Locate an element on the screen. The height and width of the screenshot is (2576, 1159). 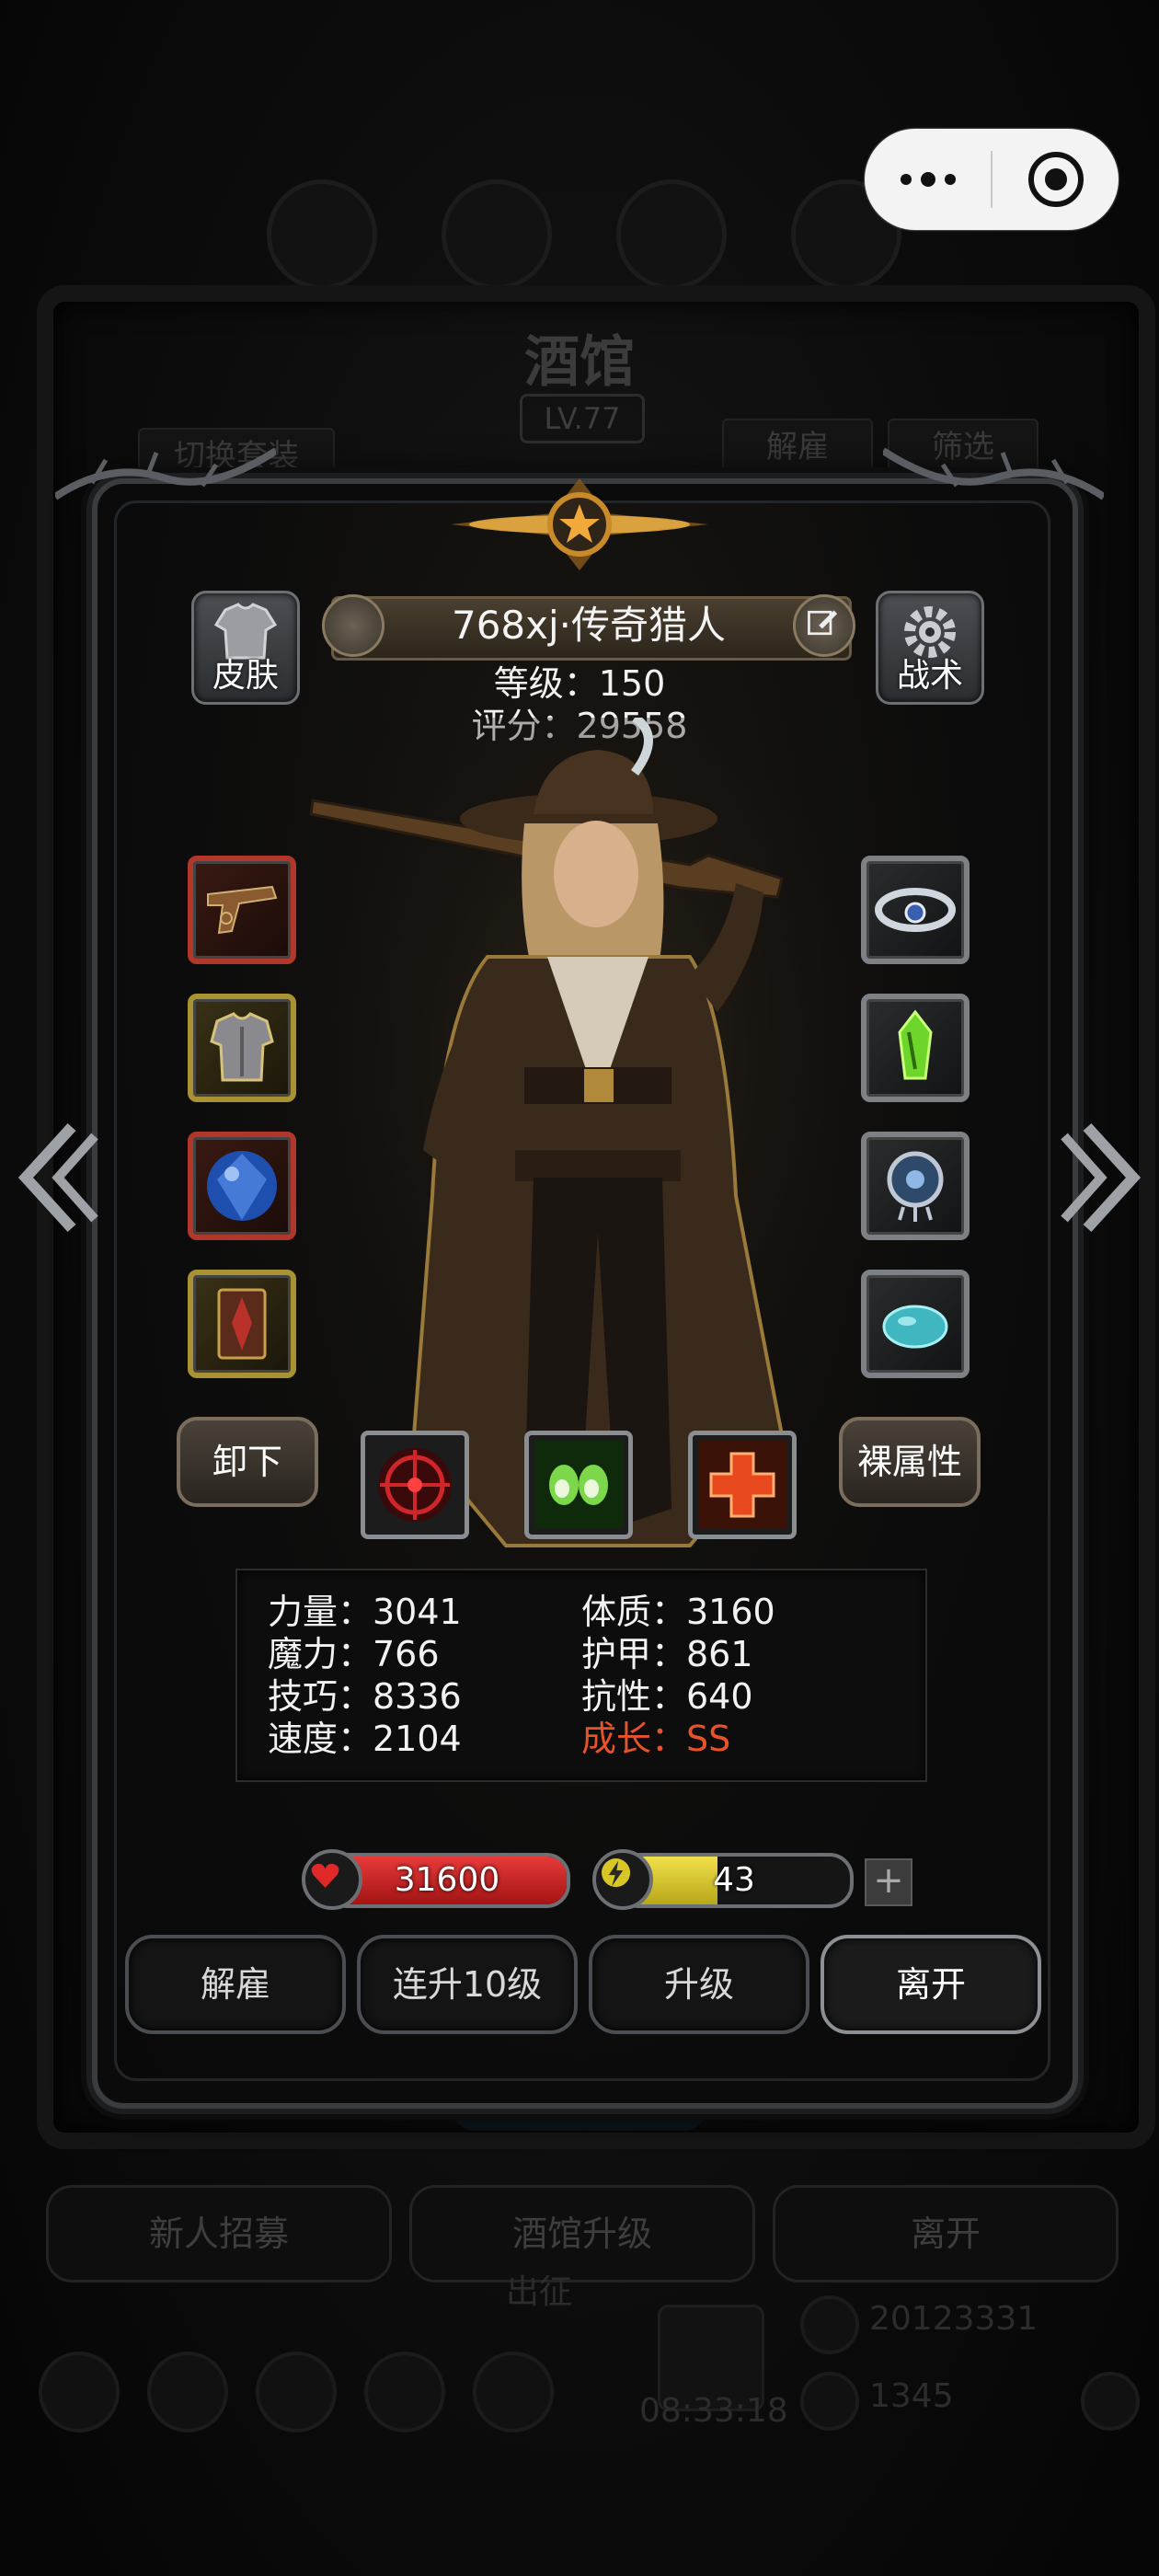
bg-add-icon is located at coordinates (1110, 2401).